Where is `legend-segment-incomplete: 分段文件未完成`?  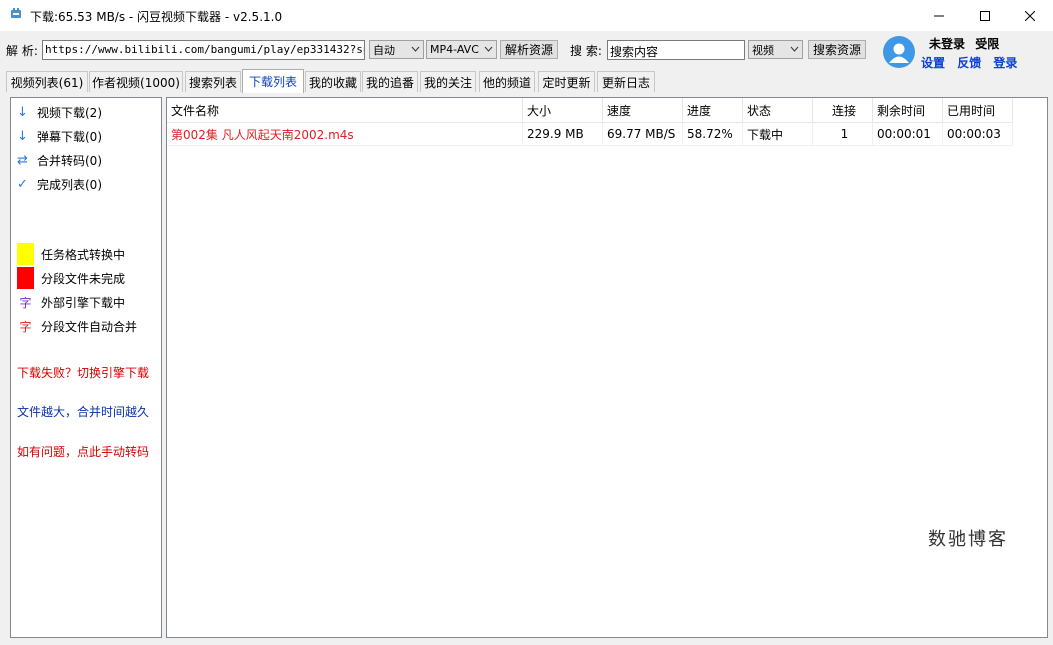 legend-segment-incomplete: 分段文件未完成 is located at coordinates (71, 278).